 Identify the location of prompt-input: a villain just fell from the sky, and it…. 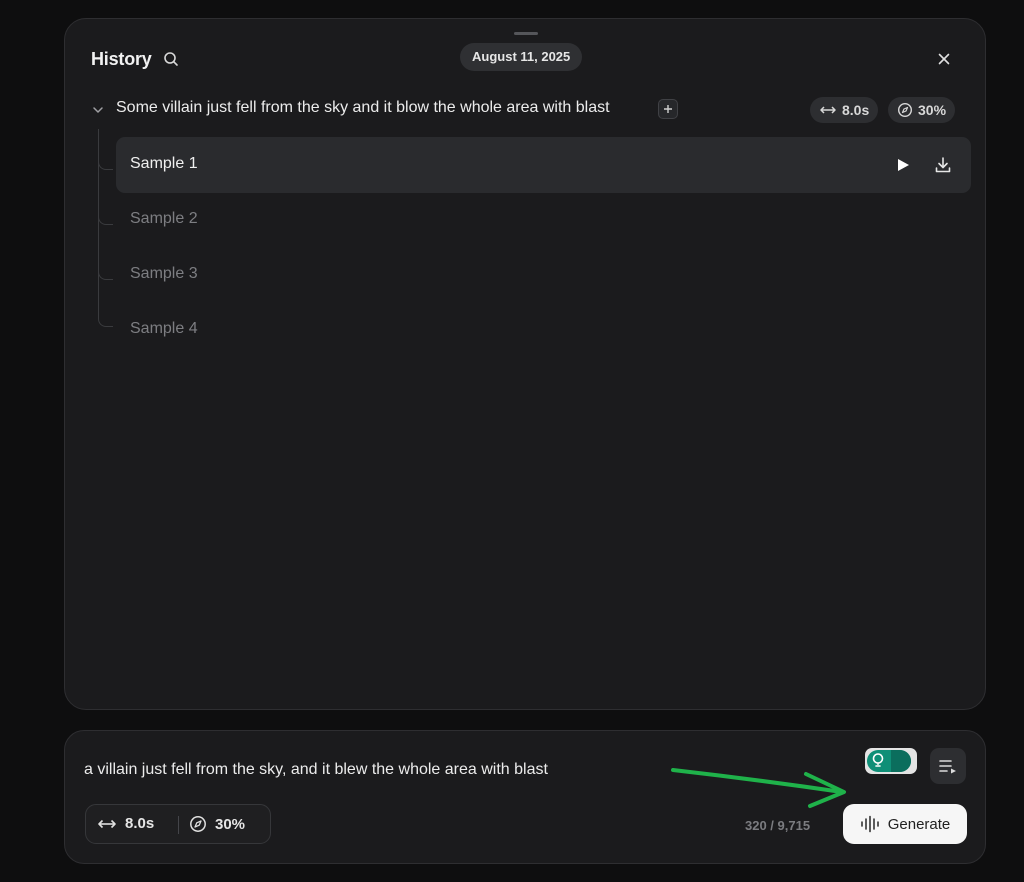
(316, 770).